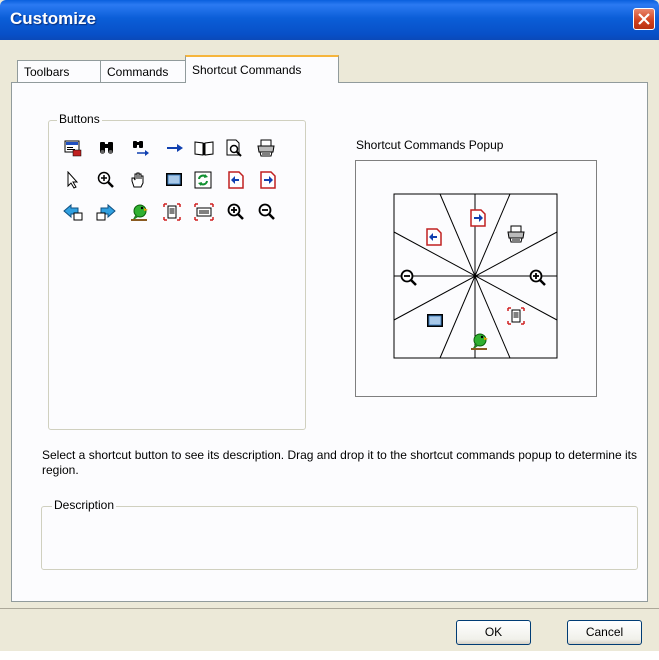  I want to click on tab-label: Toolbars, so click(47, 72).